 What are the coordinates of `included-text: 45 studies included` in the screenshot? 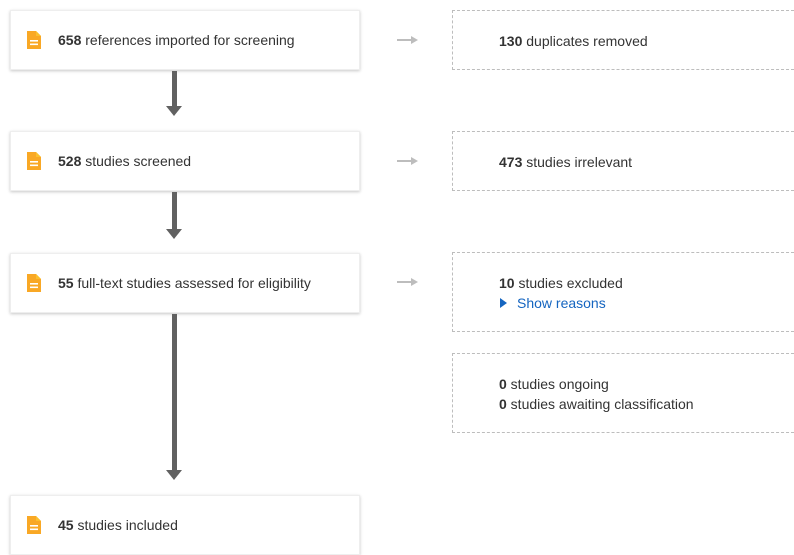 It's located at (118, 525).